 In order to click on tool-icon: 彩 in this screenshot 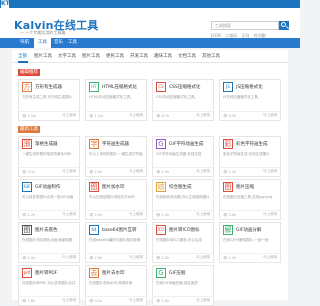, I will do `click(228, 144)`.